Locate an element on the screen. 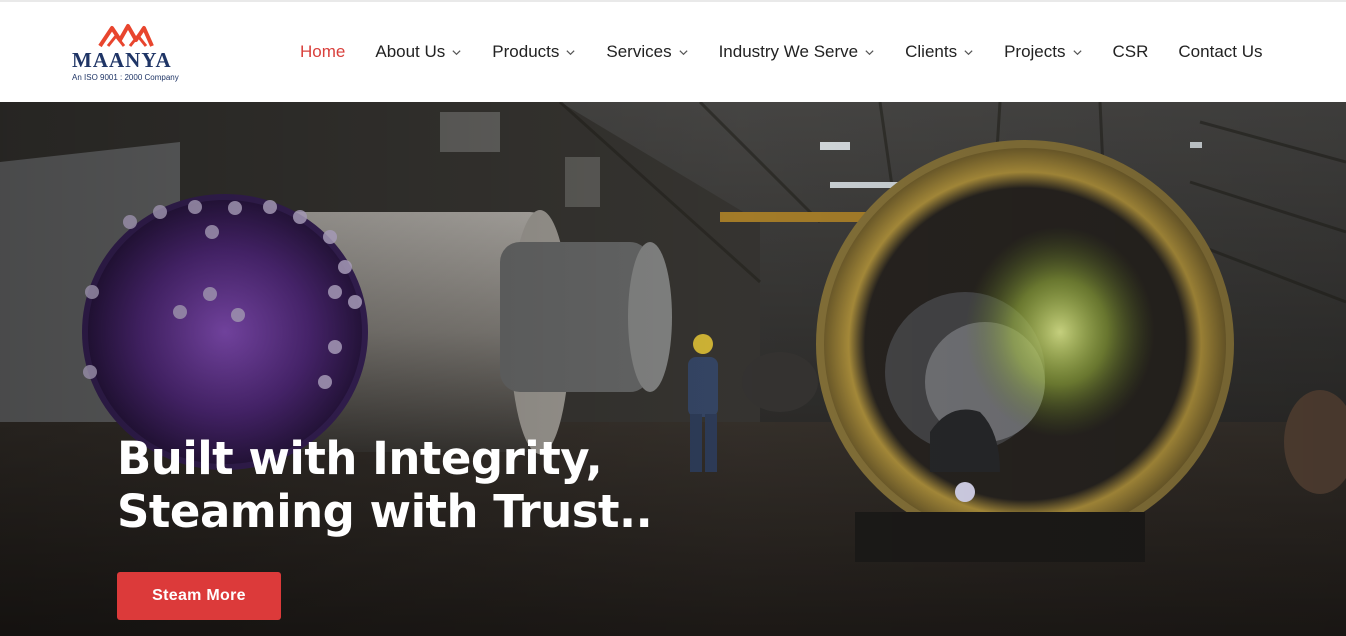 The image size is (1346, 636). nav-industry-we-serve: Industry We Serve is located at coordinates (797, 52).